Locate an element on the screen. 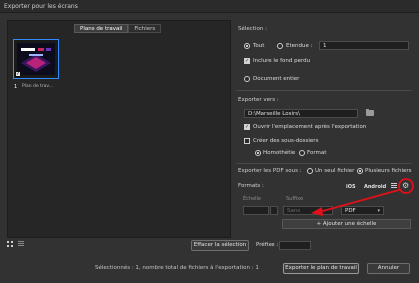 Image resolution: width=419 pixels, height=283 pixels. scale-column-header: Échelle is located at coordinates (252, 199).